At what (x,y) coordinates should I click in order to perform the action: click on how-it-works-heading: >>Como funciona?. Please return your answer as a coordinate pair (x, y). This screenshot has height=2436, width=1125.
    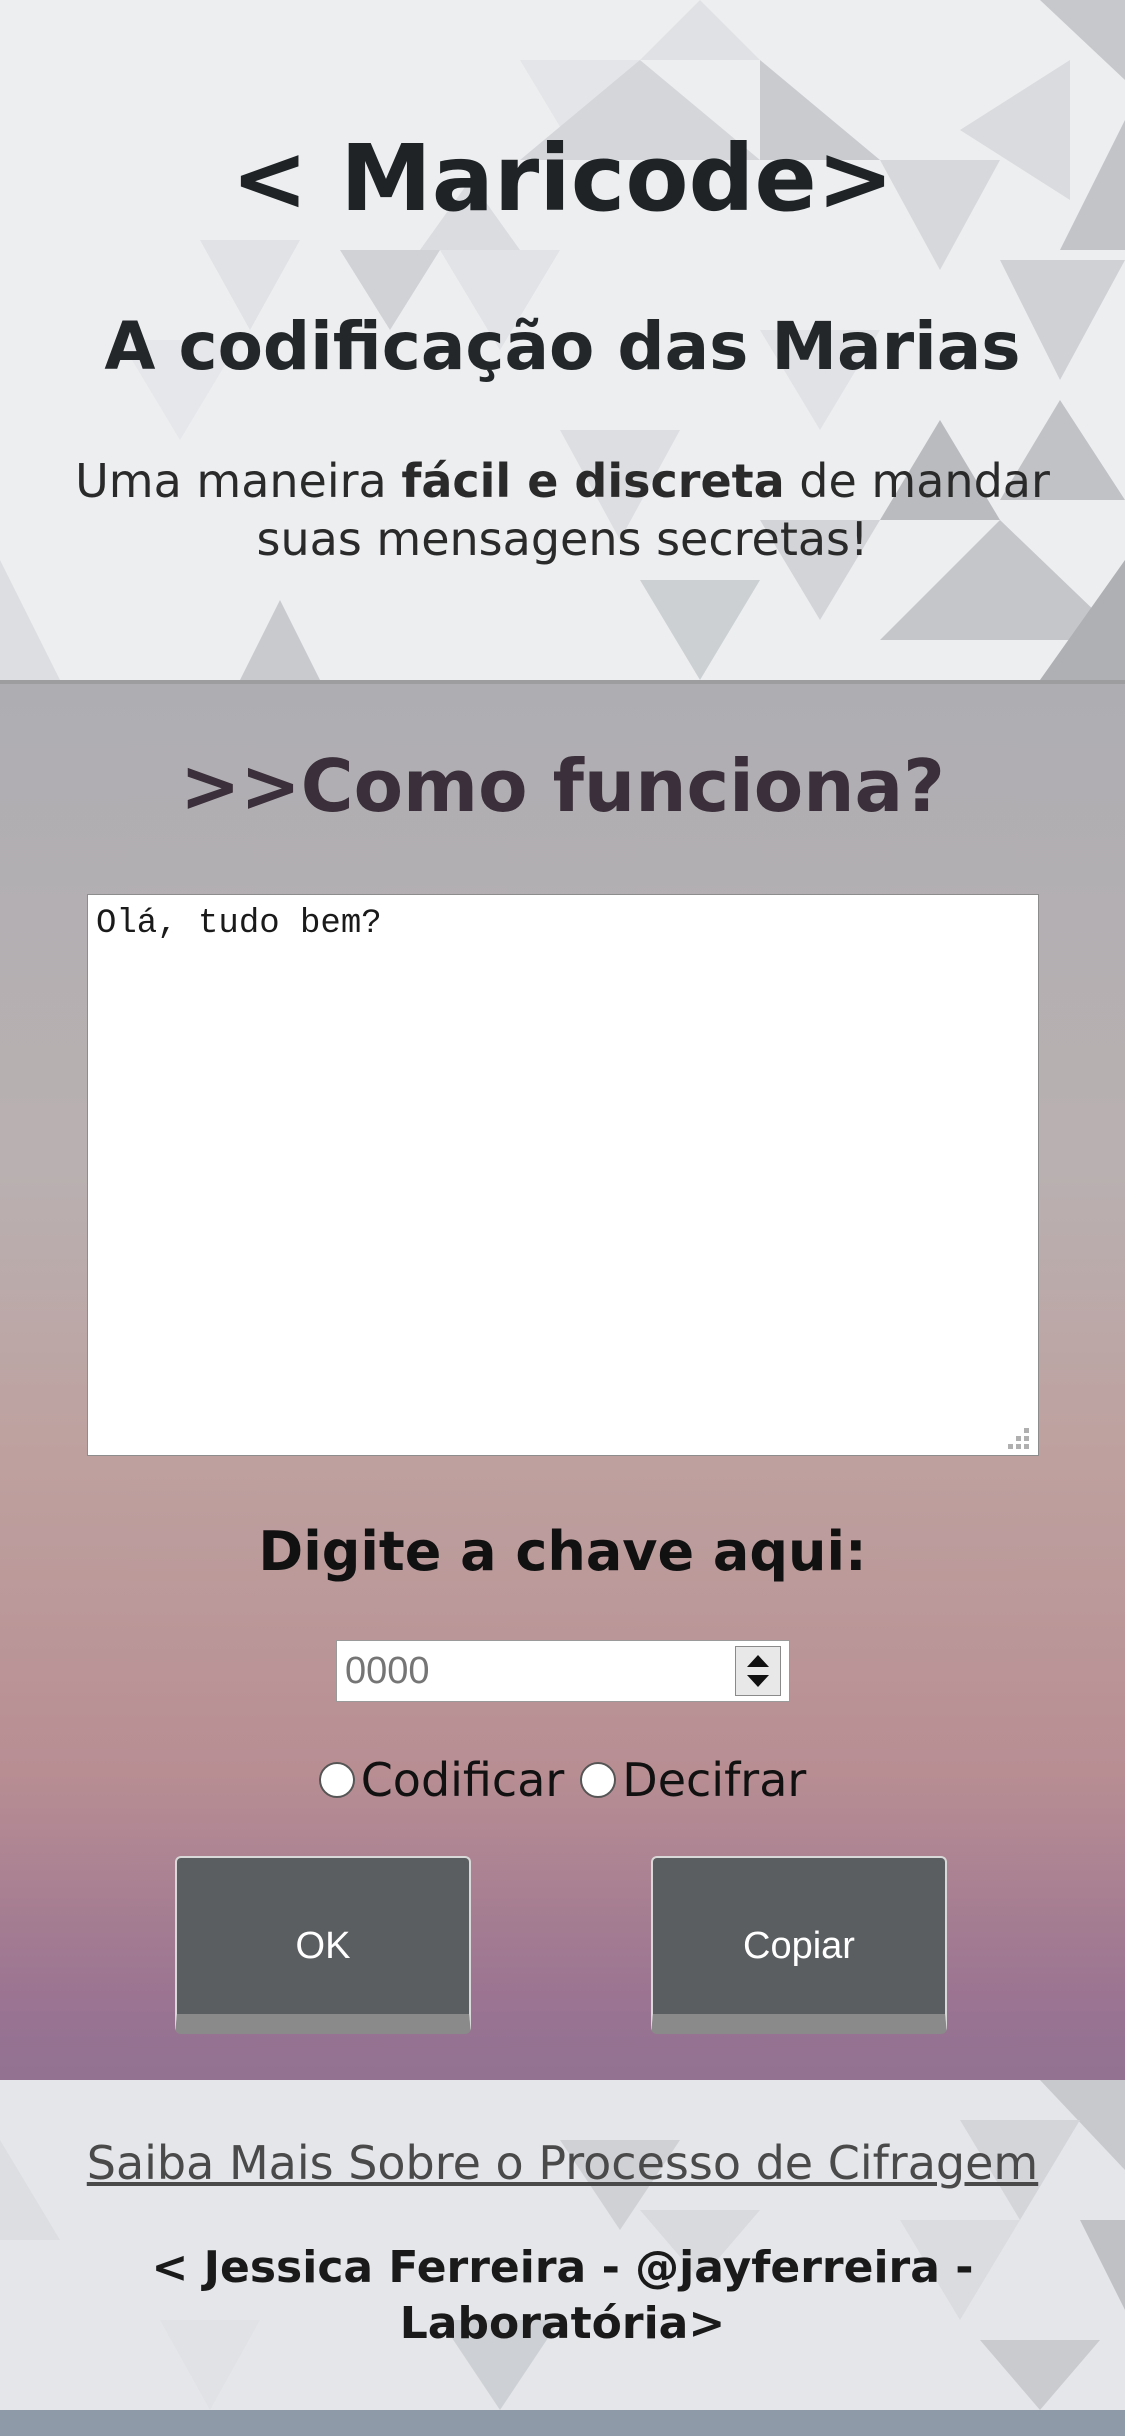
    Looking at the image, I should click on (562, 786).